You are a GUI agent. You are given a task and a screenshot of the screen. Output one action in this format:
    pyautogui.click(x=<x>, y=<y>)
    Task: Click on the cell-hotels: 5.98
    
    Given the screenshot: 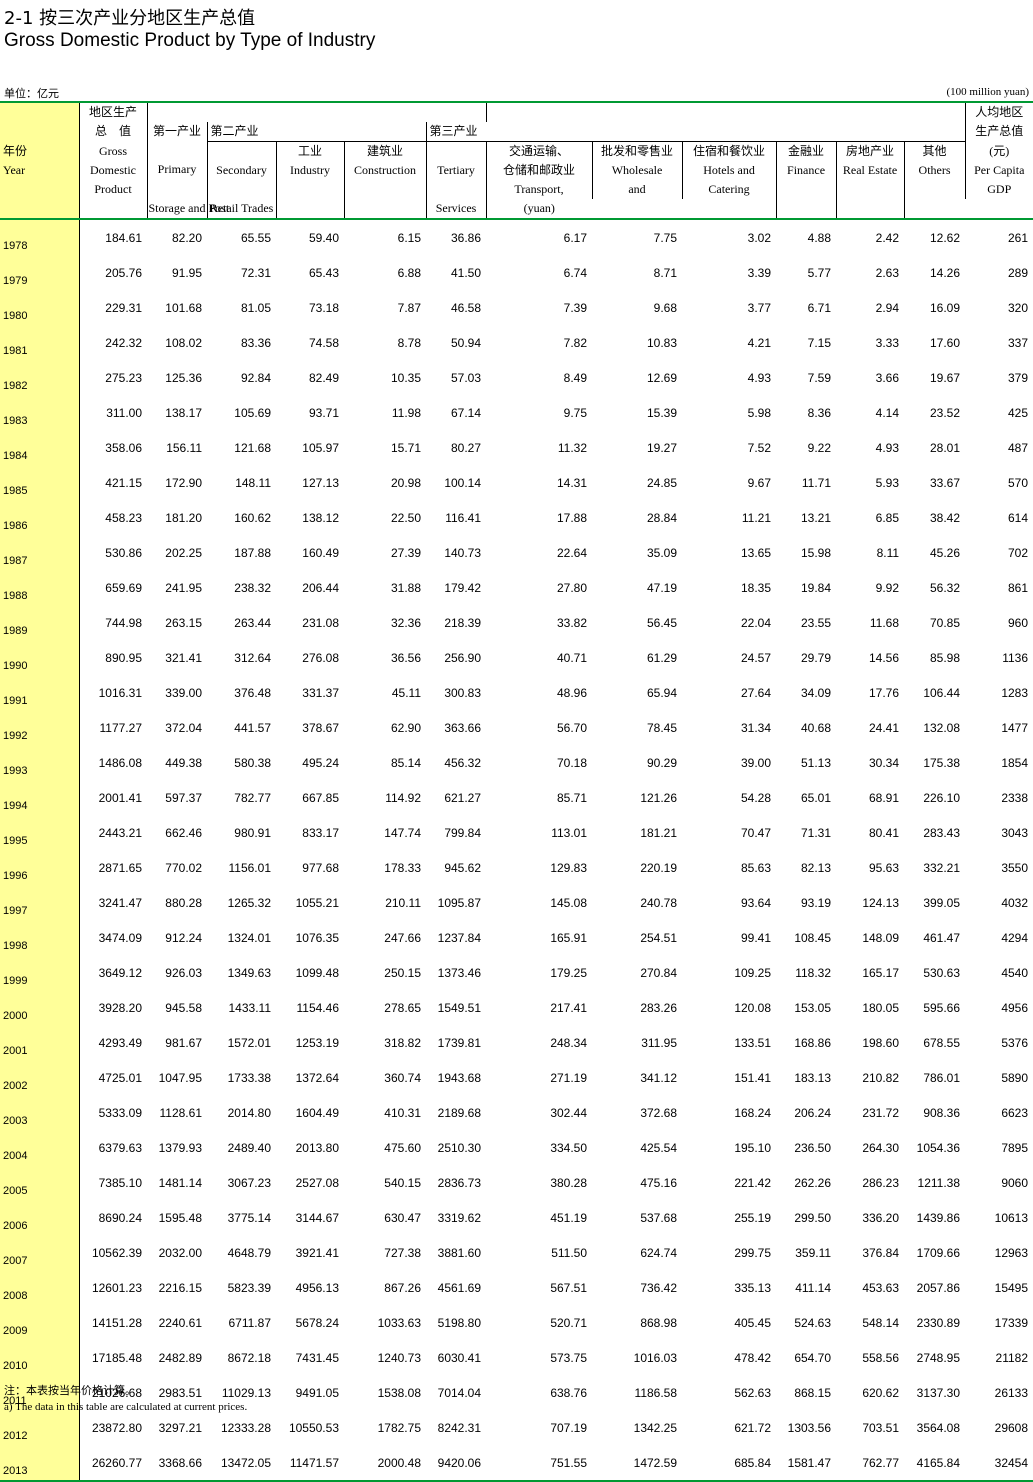 What is the action you would take?
    pyautogui.click(x=759, y=412)
    